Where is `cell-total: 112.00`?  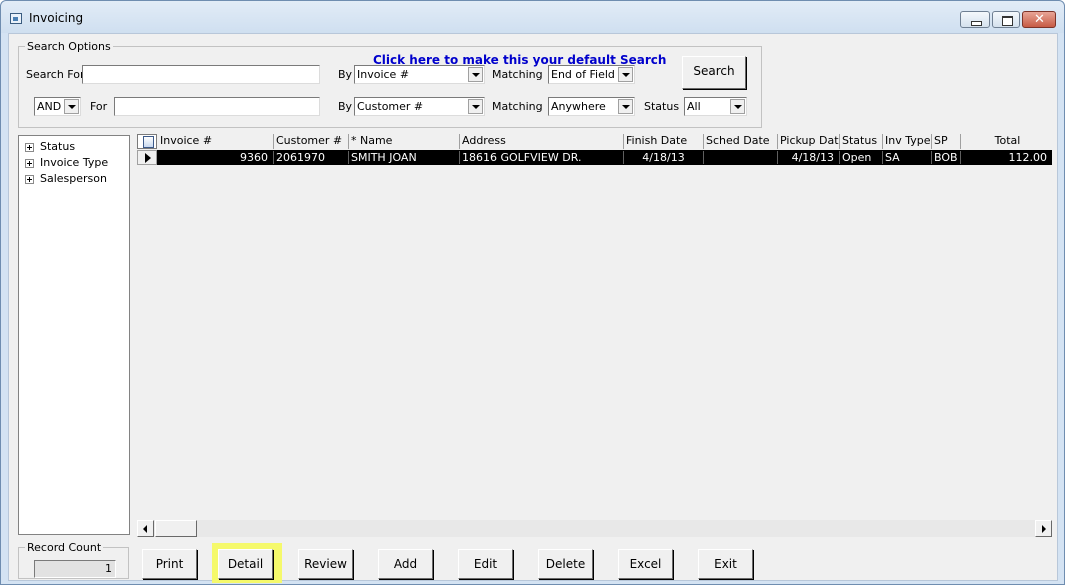
cell-total: 112.00 is located at coordinates (1028, 157).